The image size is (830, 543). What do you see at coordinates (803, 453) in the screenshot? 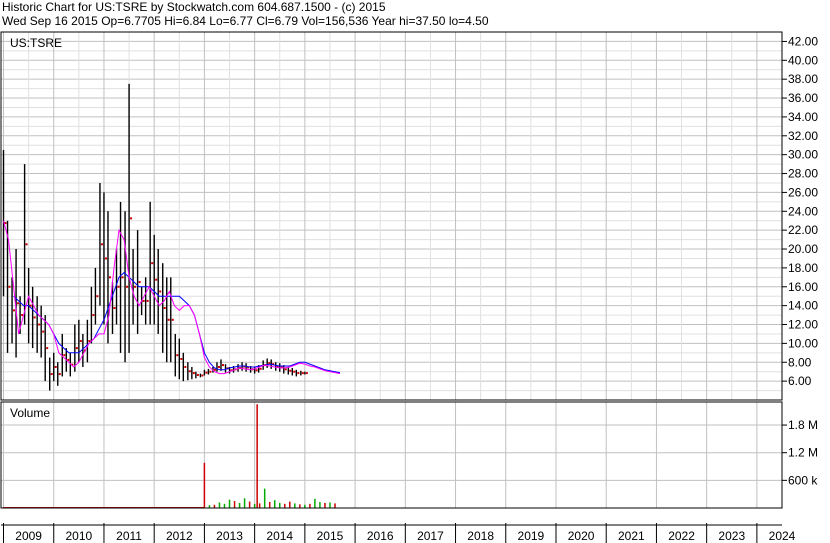
I see `volume-tick-label: 1.2 M` at bounding box center [803, 453].